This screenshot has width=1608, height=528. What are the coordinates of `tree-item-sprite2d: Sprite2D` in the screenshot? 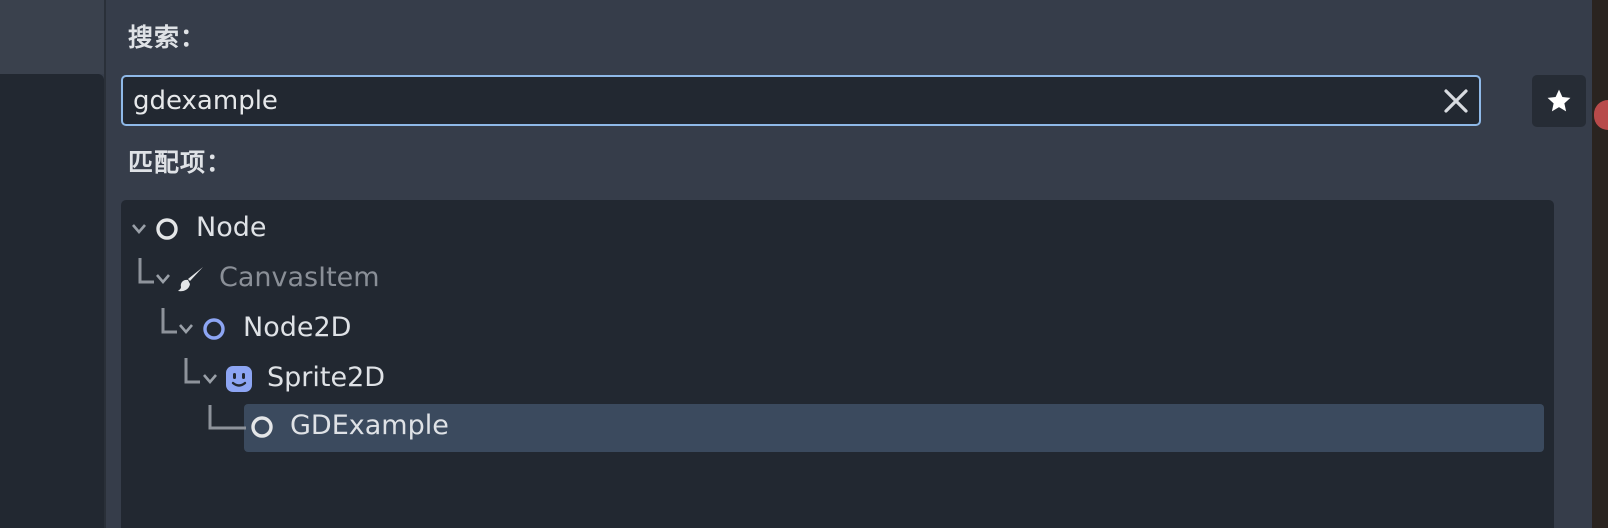 It's located at (837, 379).